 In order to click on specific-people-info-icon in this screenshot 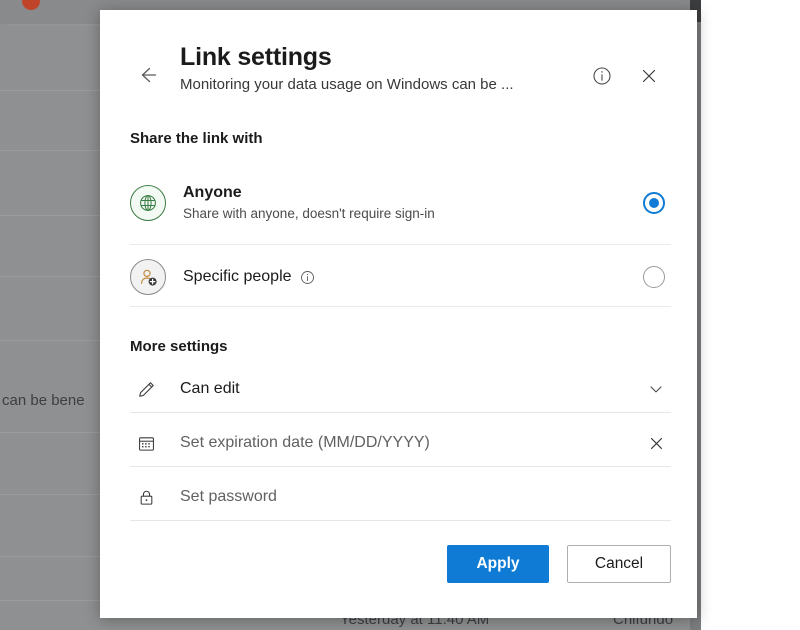, I will do `click(307, 277)`.